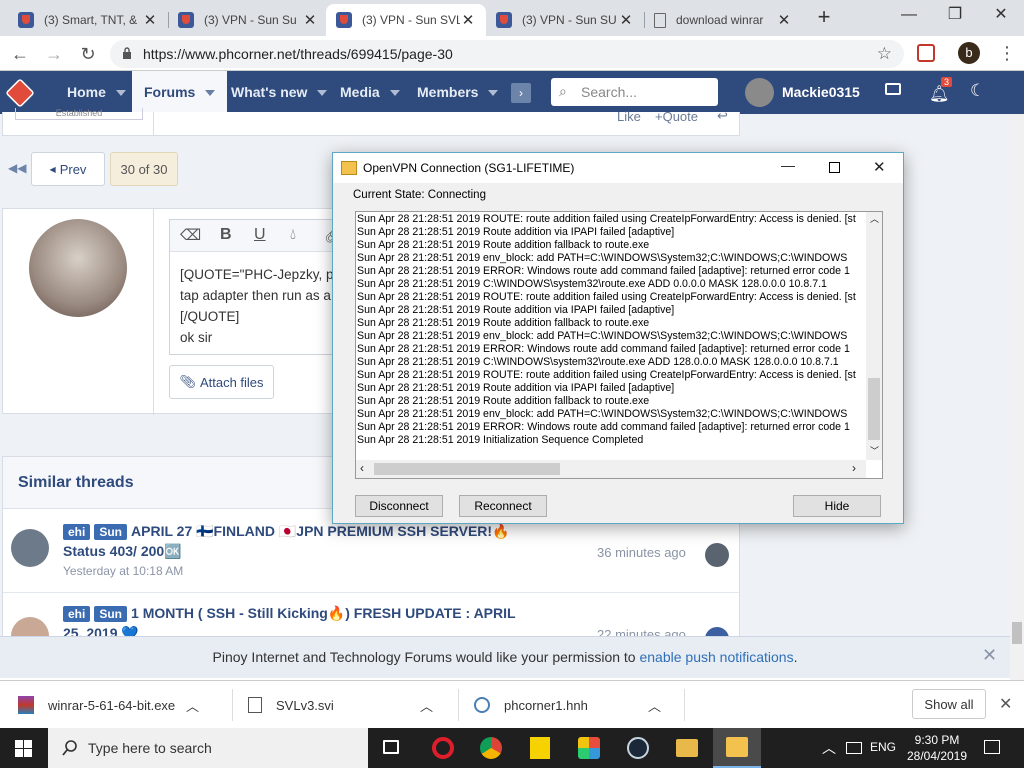 The image size is (1024, 768). I want to click on eraser-icon: ⌫, so click(190, 235).